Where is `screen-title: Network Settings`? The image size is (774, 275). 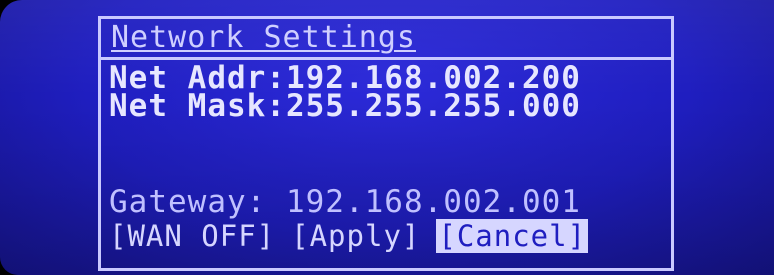 screen-title: Network Settings is located at coordinates (263, 37).